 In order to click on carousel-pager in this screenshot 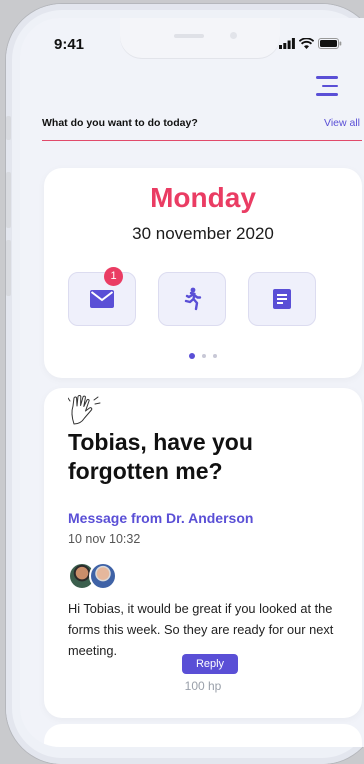, I will do `click(203, 356)`.